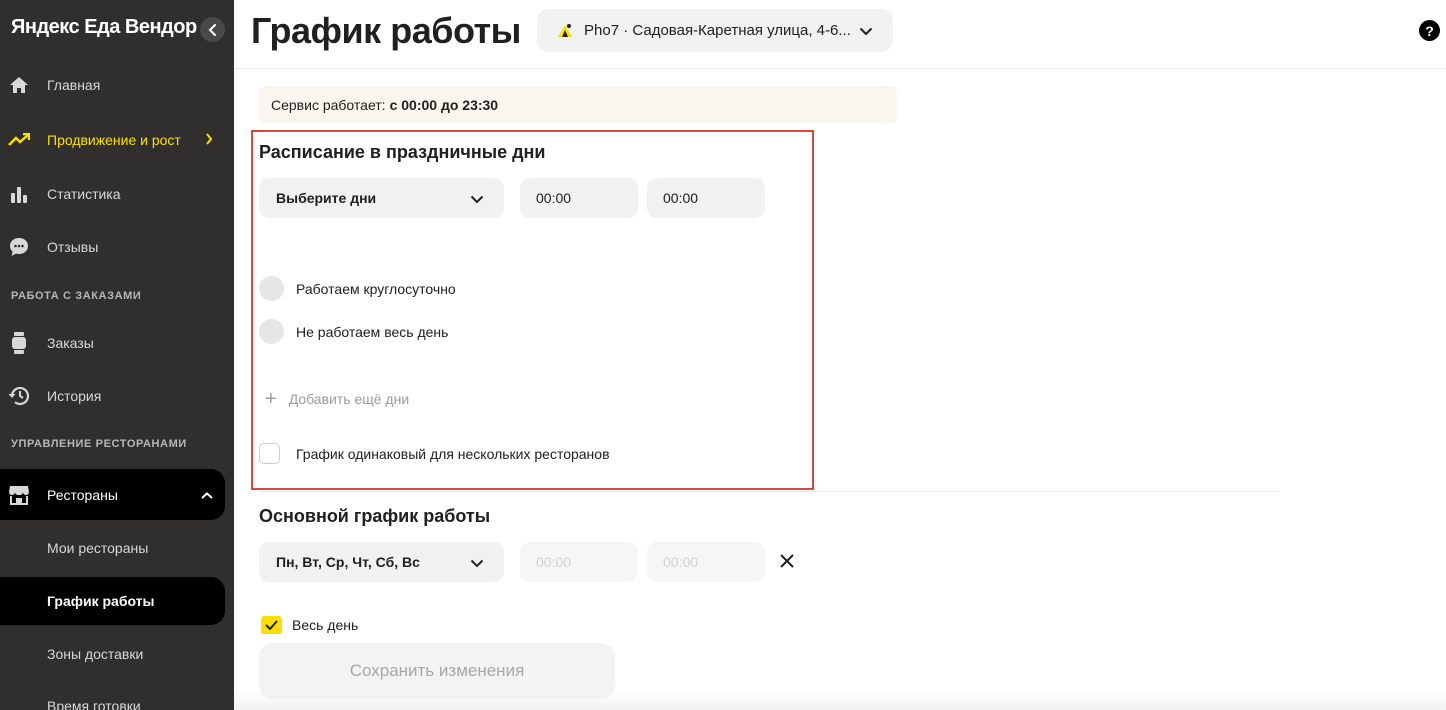 The height and width of the screenshot is (710, 1446). Describe the element at coordinates (19, 495) in the screenshot. I see `store-icon` at that location.